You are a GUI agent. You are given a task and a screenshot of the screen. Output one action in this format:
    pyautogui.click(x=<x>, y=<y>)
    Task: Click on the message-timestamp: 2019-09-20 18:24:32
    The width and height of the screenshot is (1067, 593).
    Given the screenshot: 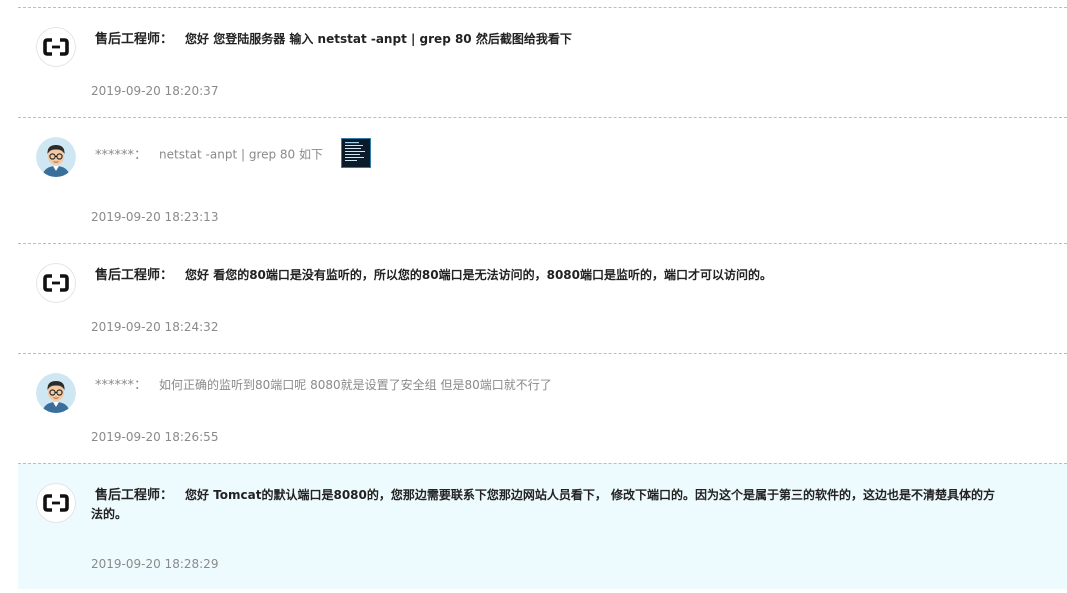 What is the action you would take?
    pyautogui.click(x=155, y=327)
    